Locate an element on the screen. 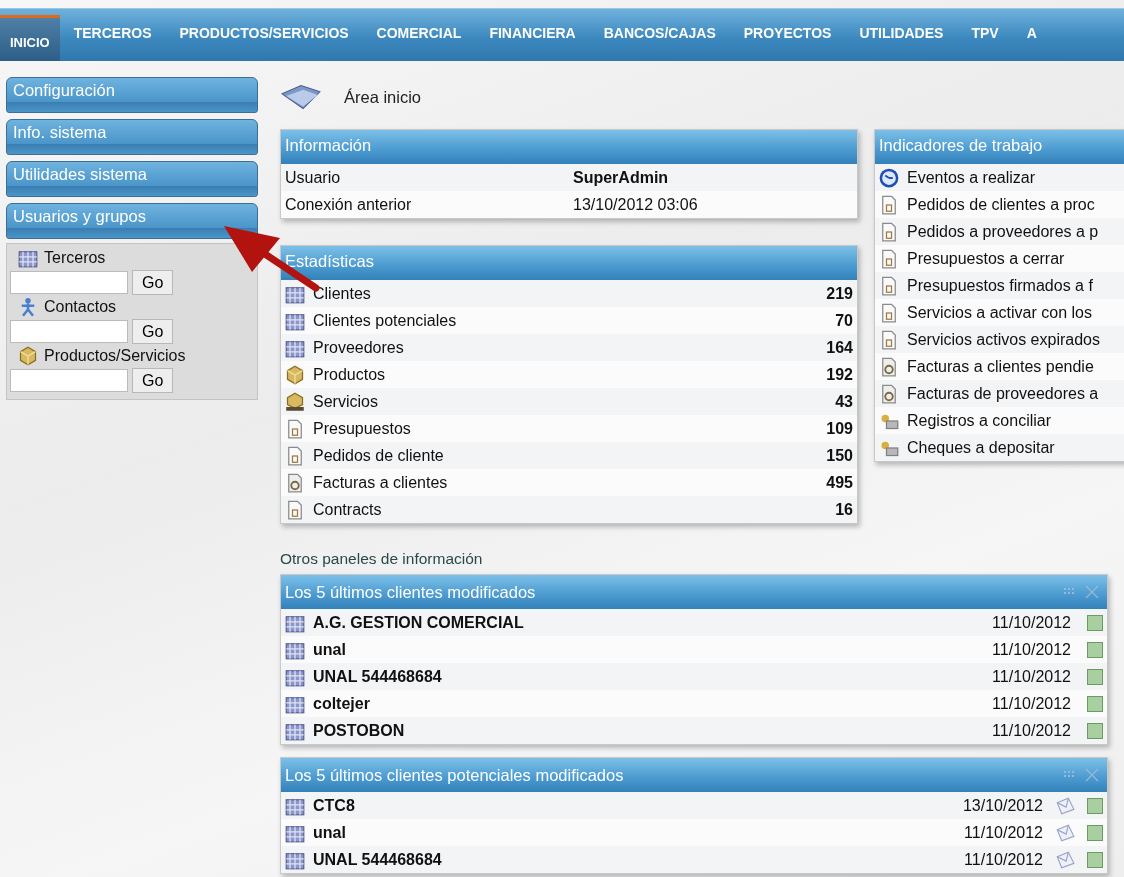 The height and width of the screenshot is (877, 1124). package-icon is located at coordinates (295, 401).